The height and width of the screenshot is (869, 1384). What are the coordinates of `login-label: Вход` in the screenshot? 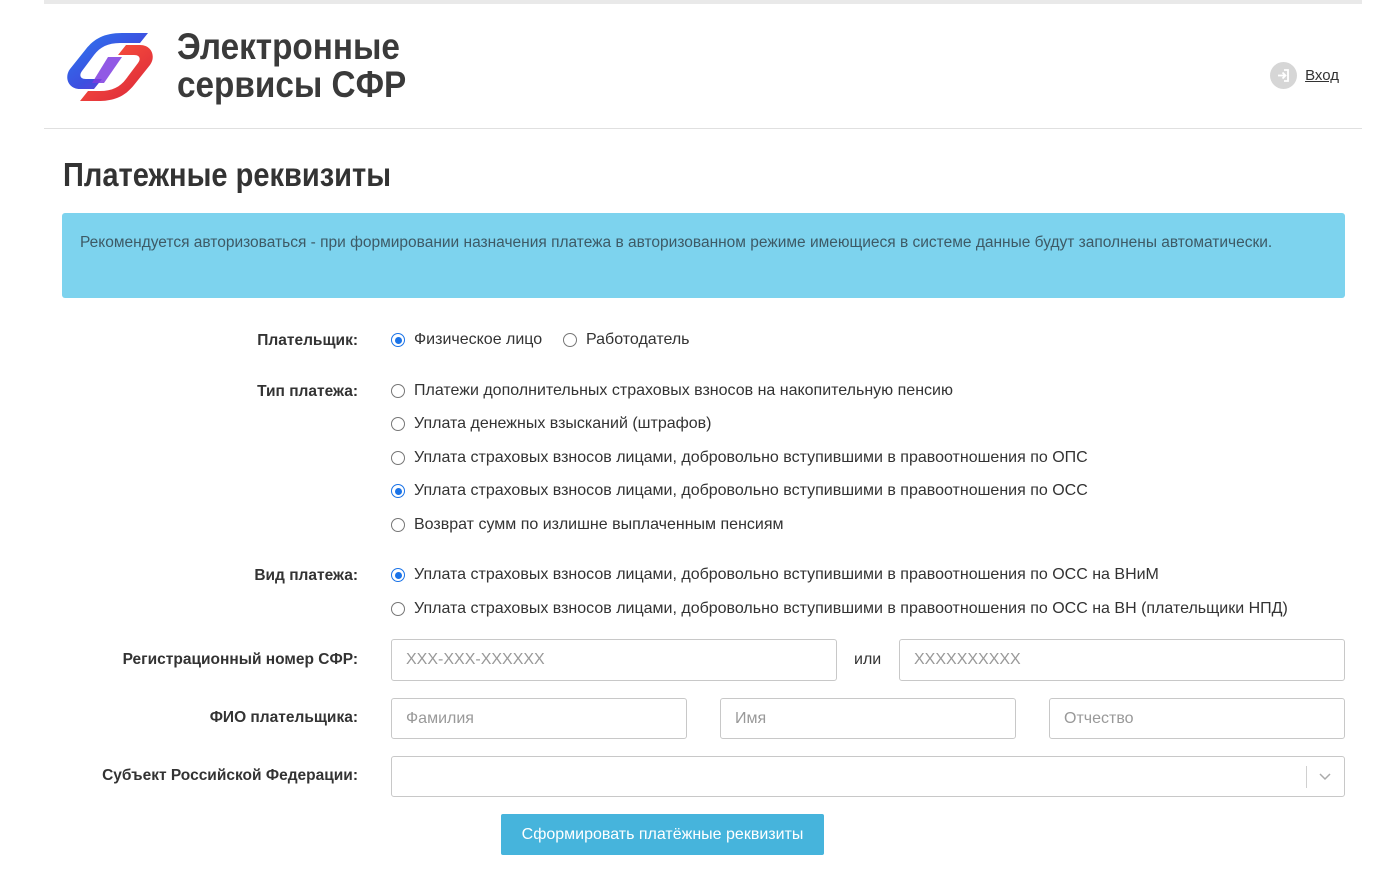 It's located at (1322, 75).